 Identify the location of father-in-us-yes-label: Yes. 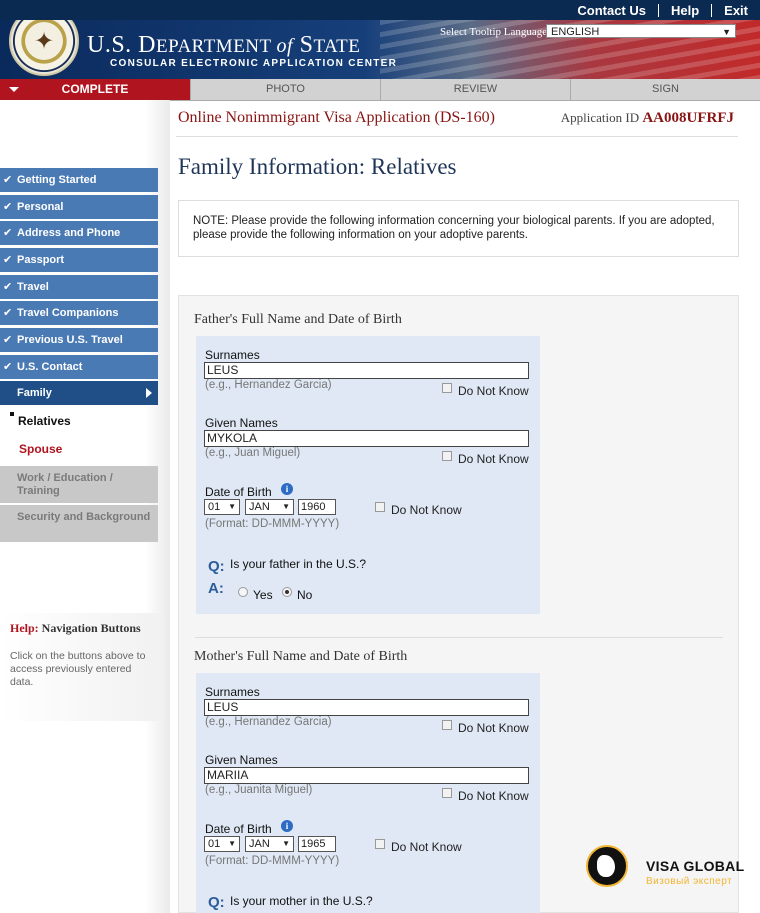
(263, 595).